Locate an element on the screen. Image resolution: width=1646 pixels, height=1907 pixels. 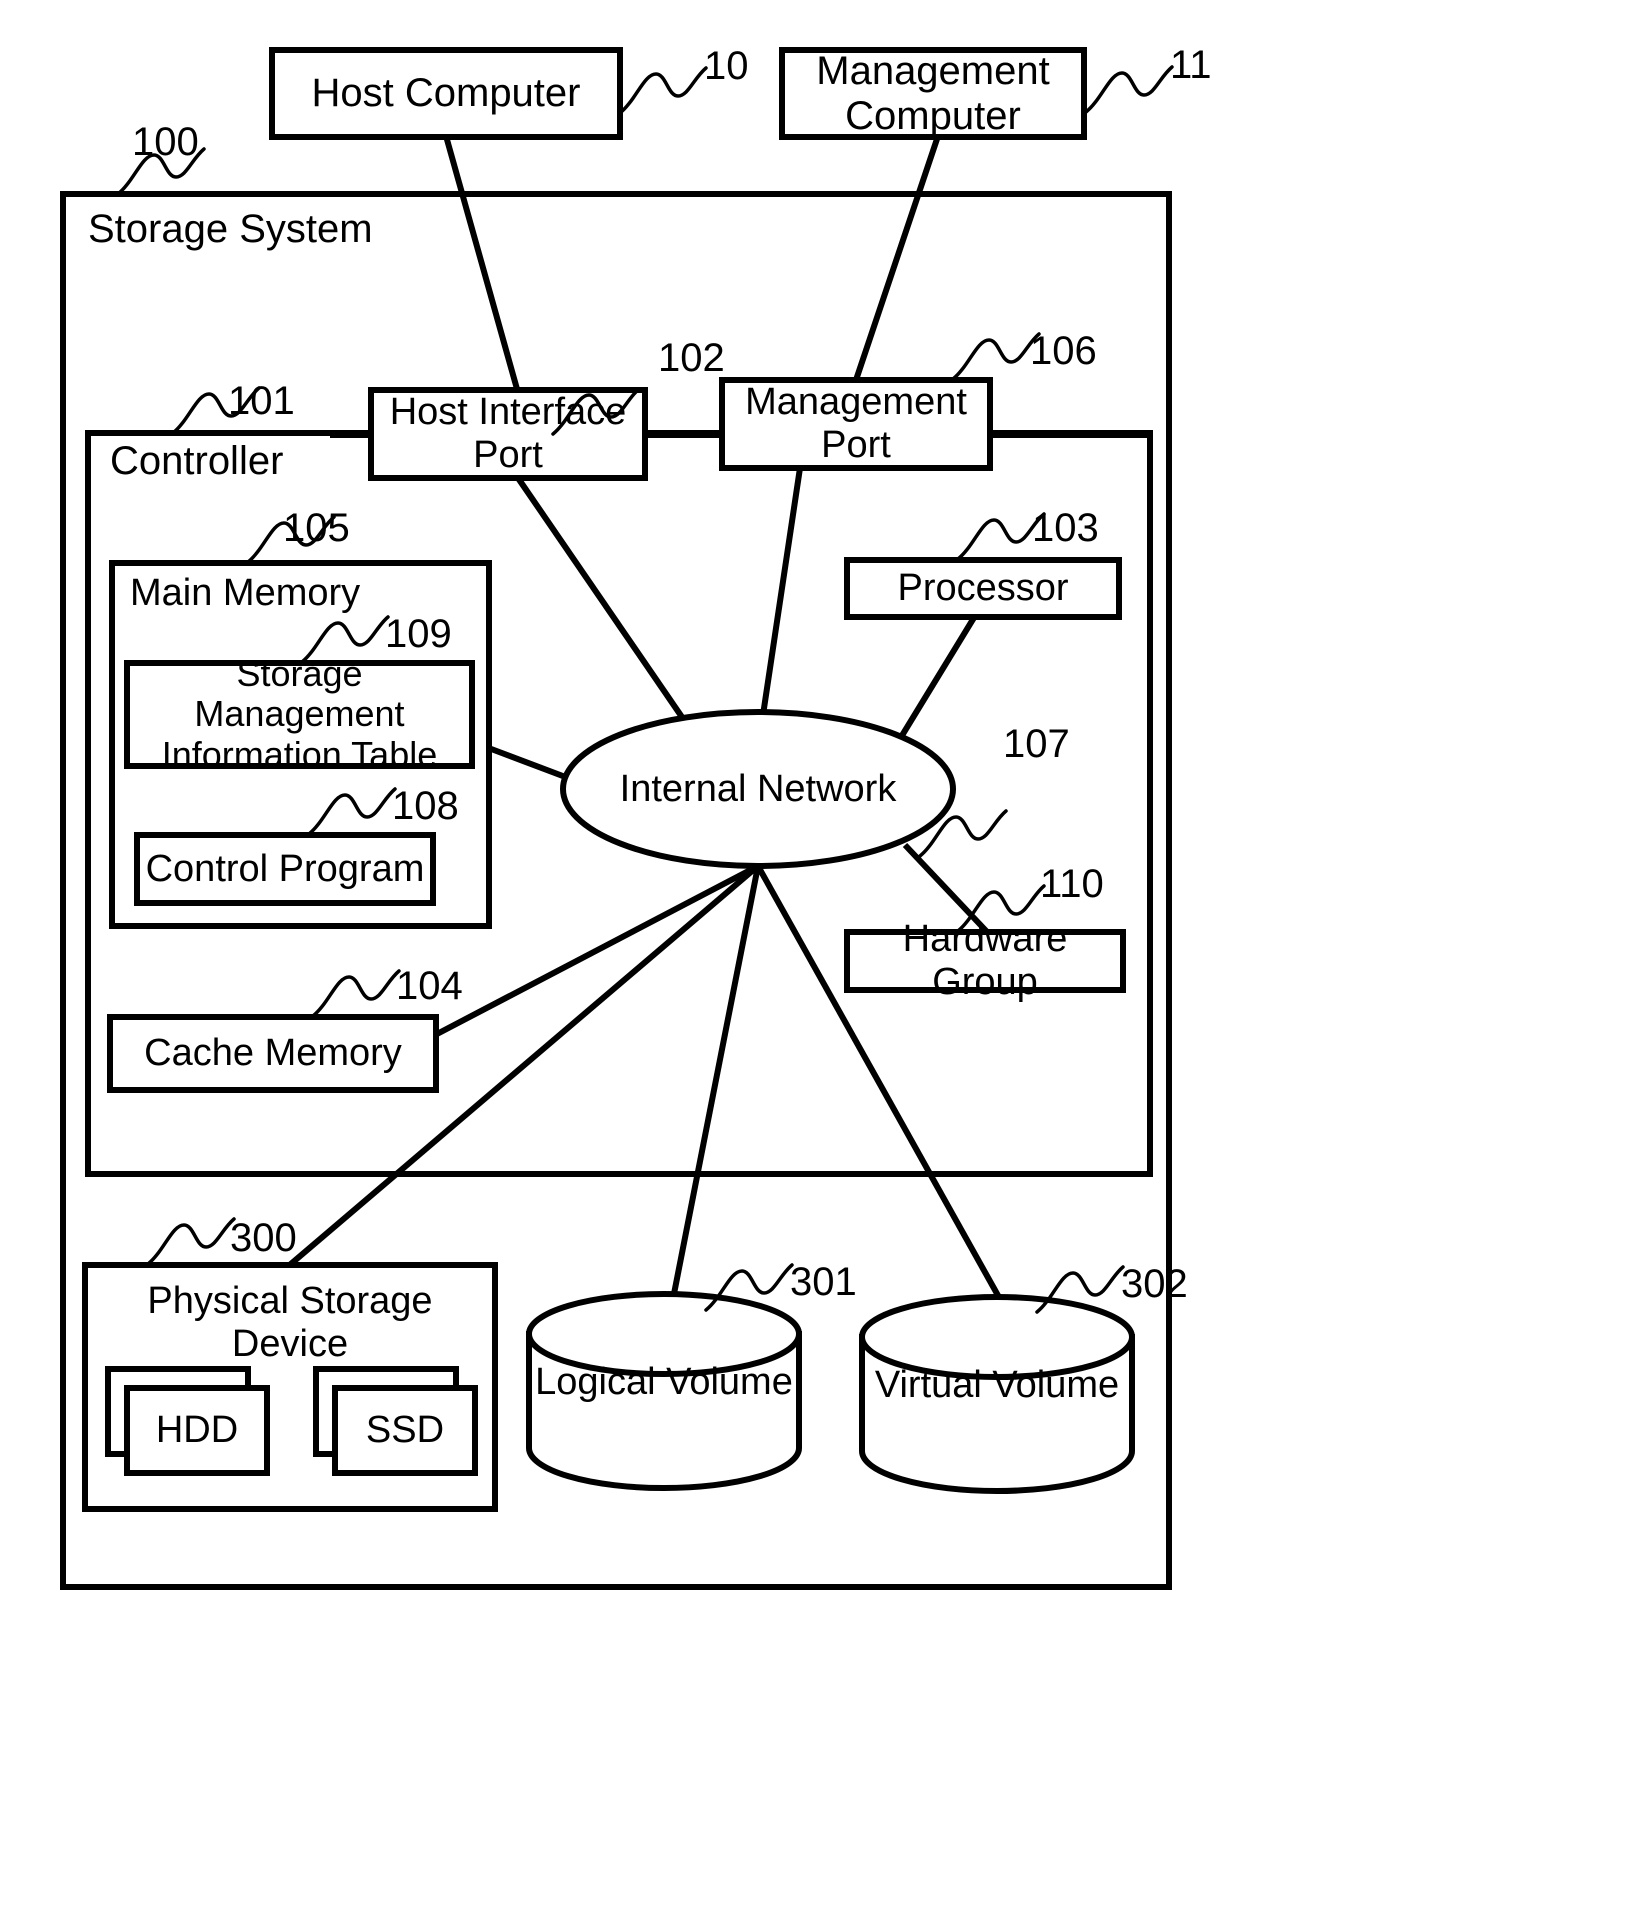
logical-volume-label: Logical Volume is located at coordinates (664, 1381).